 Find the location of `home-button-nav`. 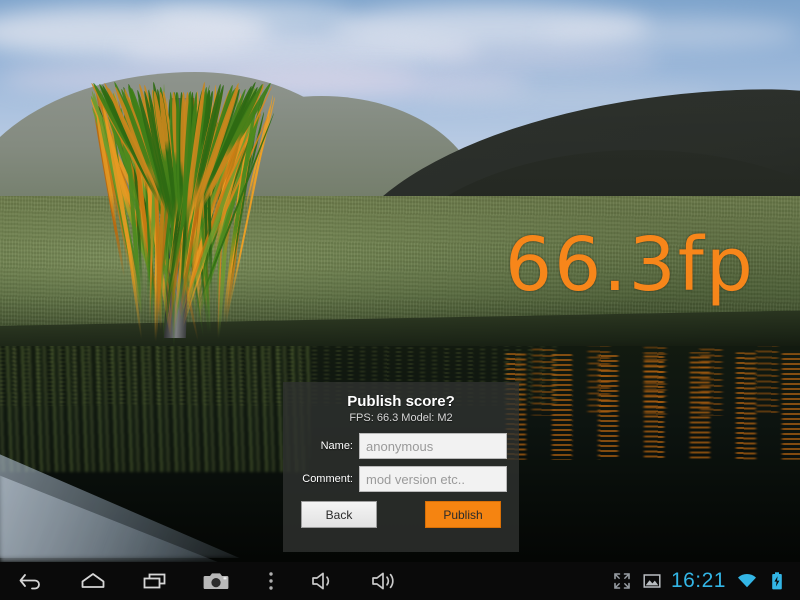

home-button-nav is located at coordinates (93, 581).